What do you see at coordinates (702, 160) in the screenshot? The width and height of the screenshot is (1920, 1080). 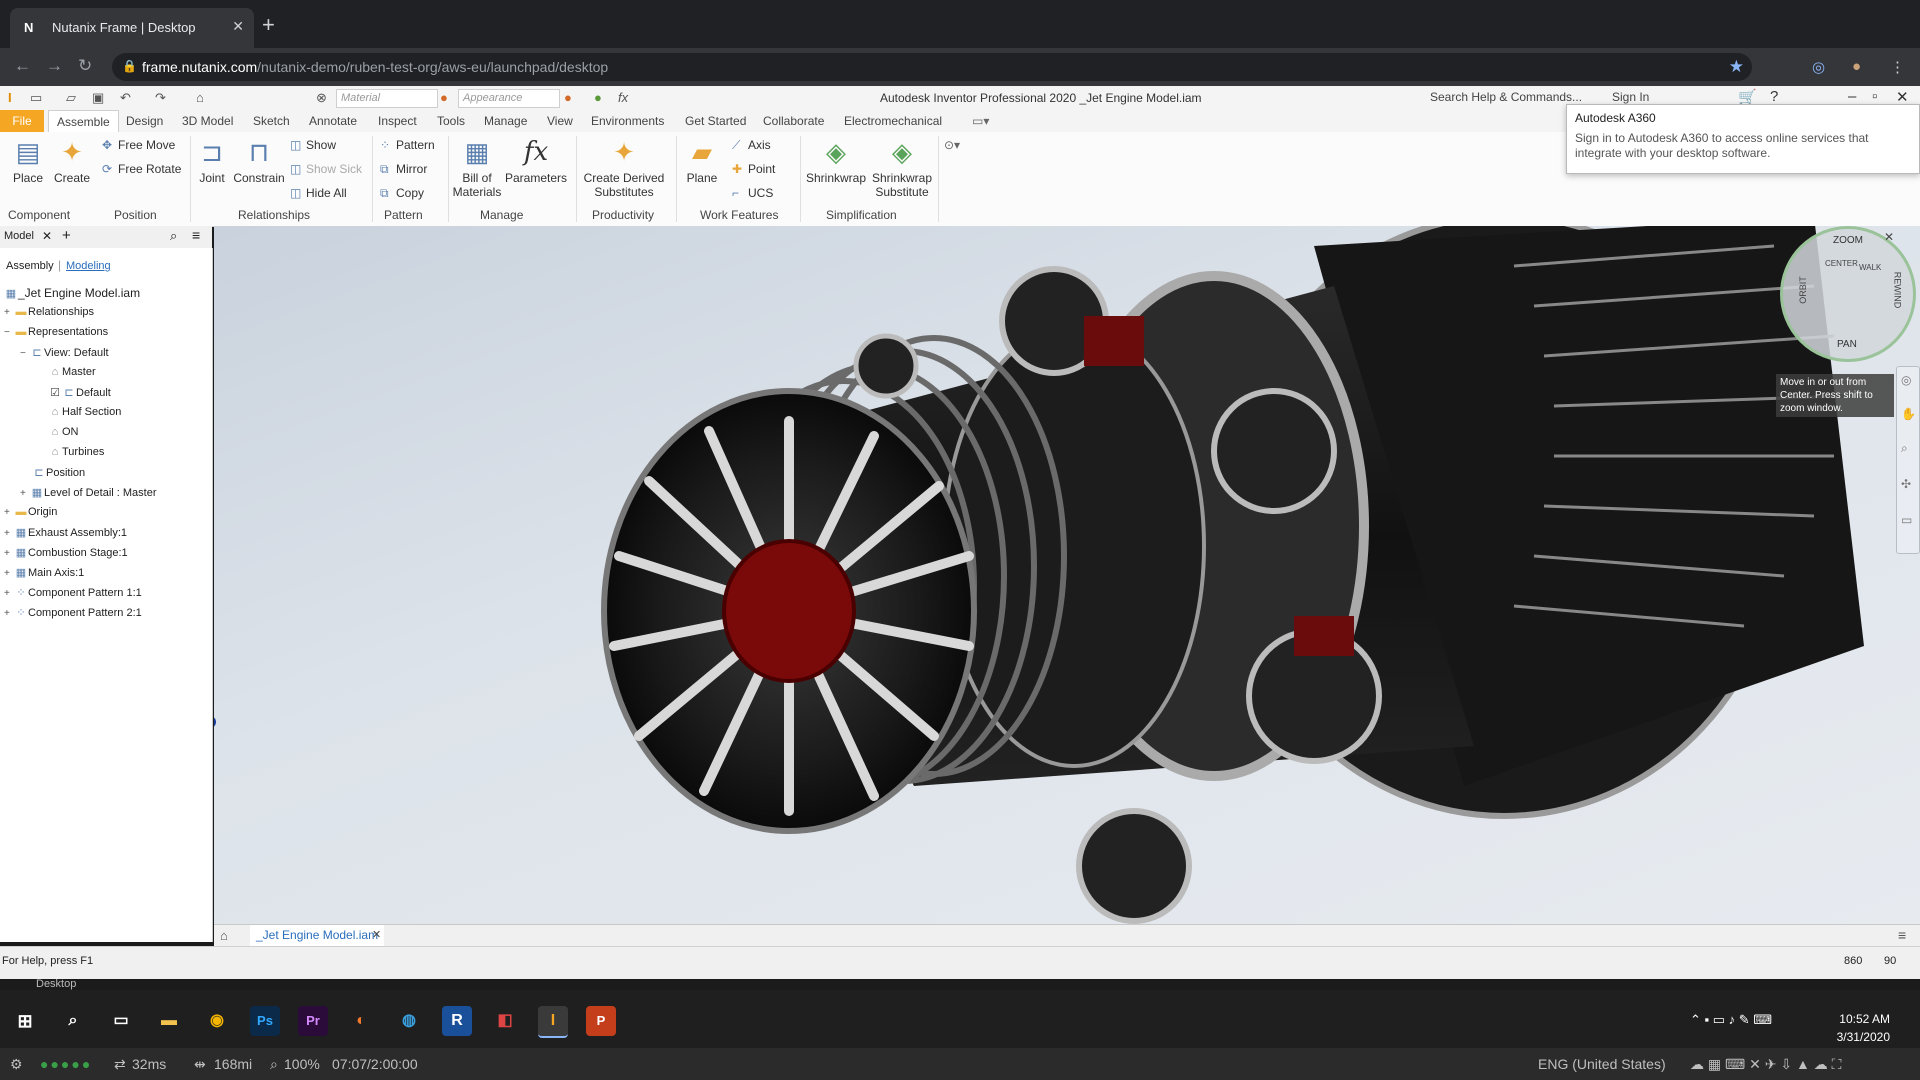 I see `plane-button: ▰ Plane` at bounding box center [702, 160].